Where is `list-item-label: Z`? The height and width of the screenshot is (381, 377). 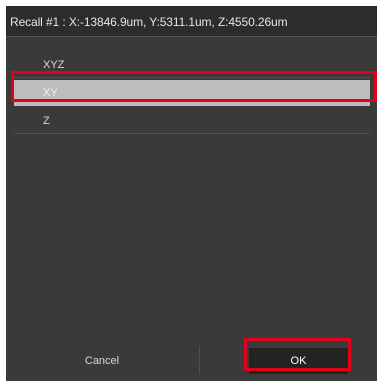 list-item-label: Z is located at coordinates (46, 121).